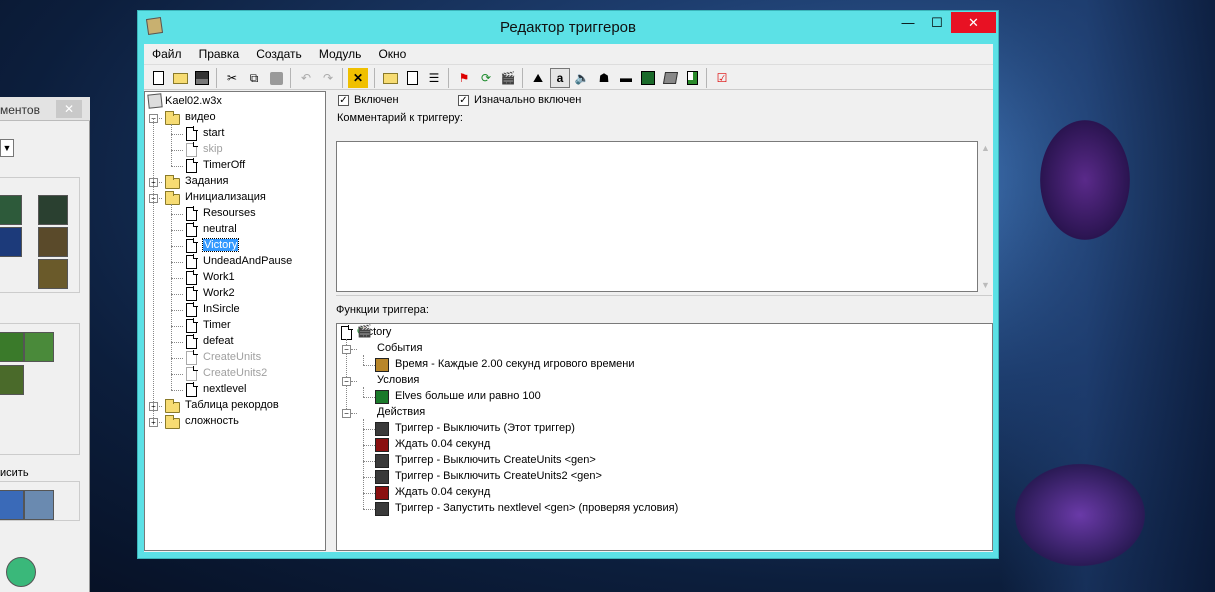 Image resolution: width=1215 pixels, height=592 pixels. What do you see at coordinates (232, 357) in the screenshot?
I see `tree-item-label: CreateUnits` at bounding box center [232, 357].